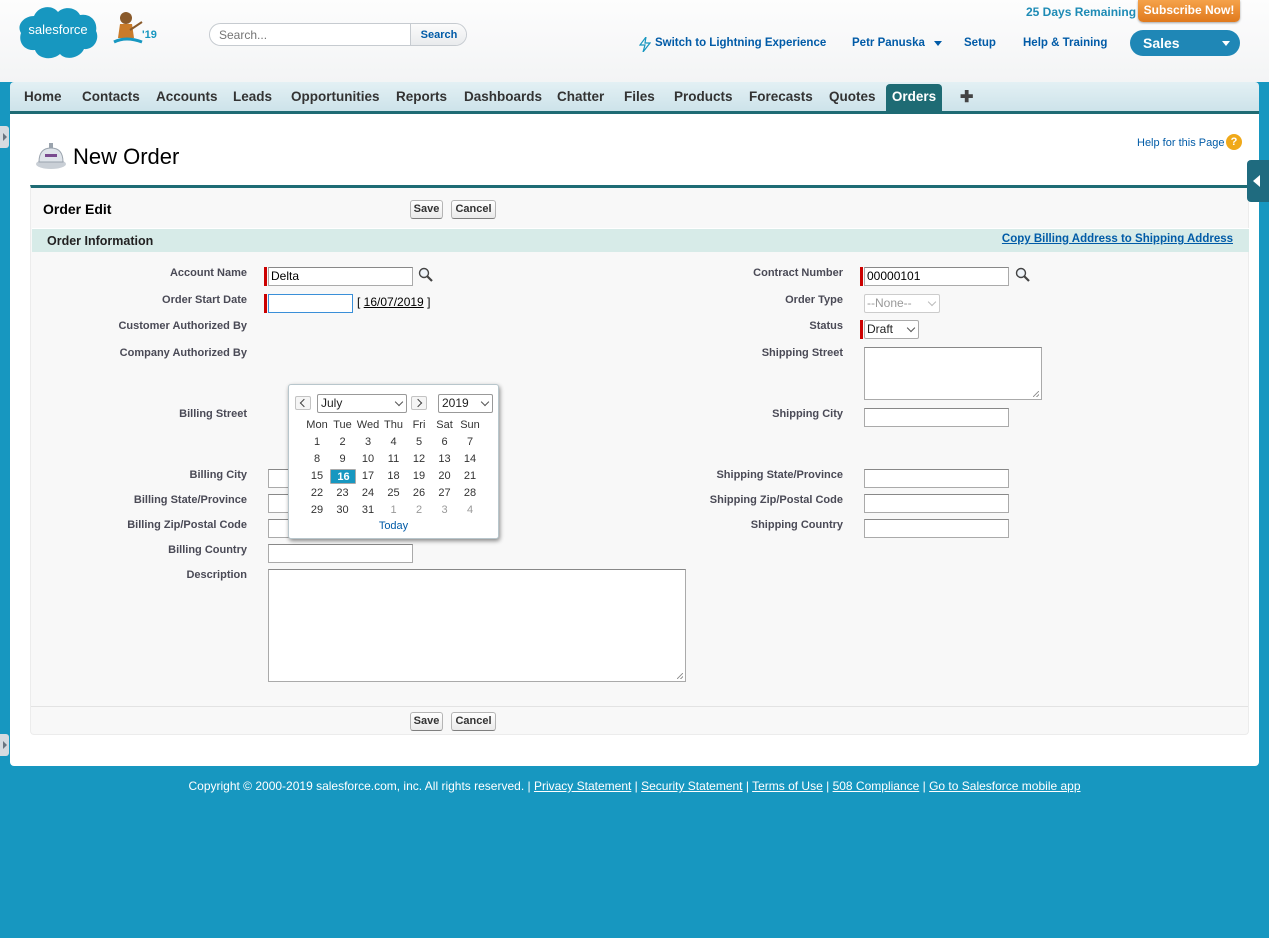 This screenshot has width=1269, height=938. Describe the element at coordinates (473, 209) in the screenshot. I see `cancel-button-top: Cancel` at that location.